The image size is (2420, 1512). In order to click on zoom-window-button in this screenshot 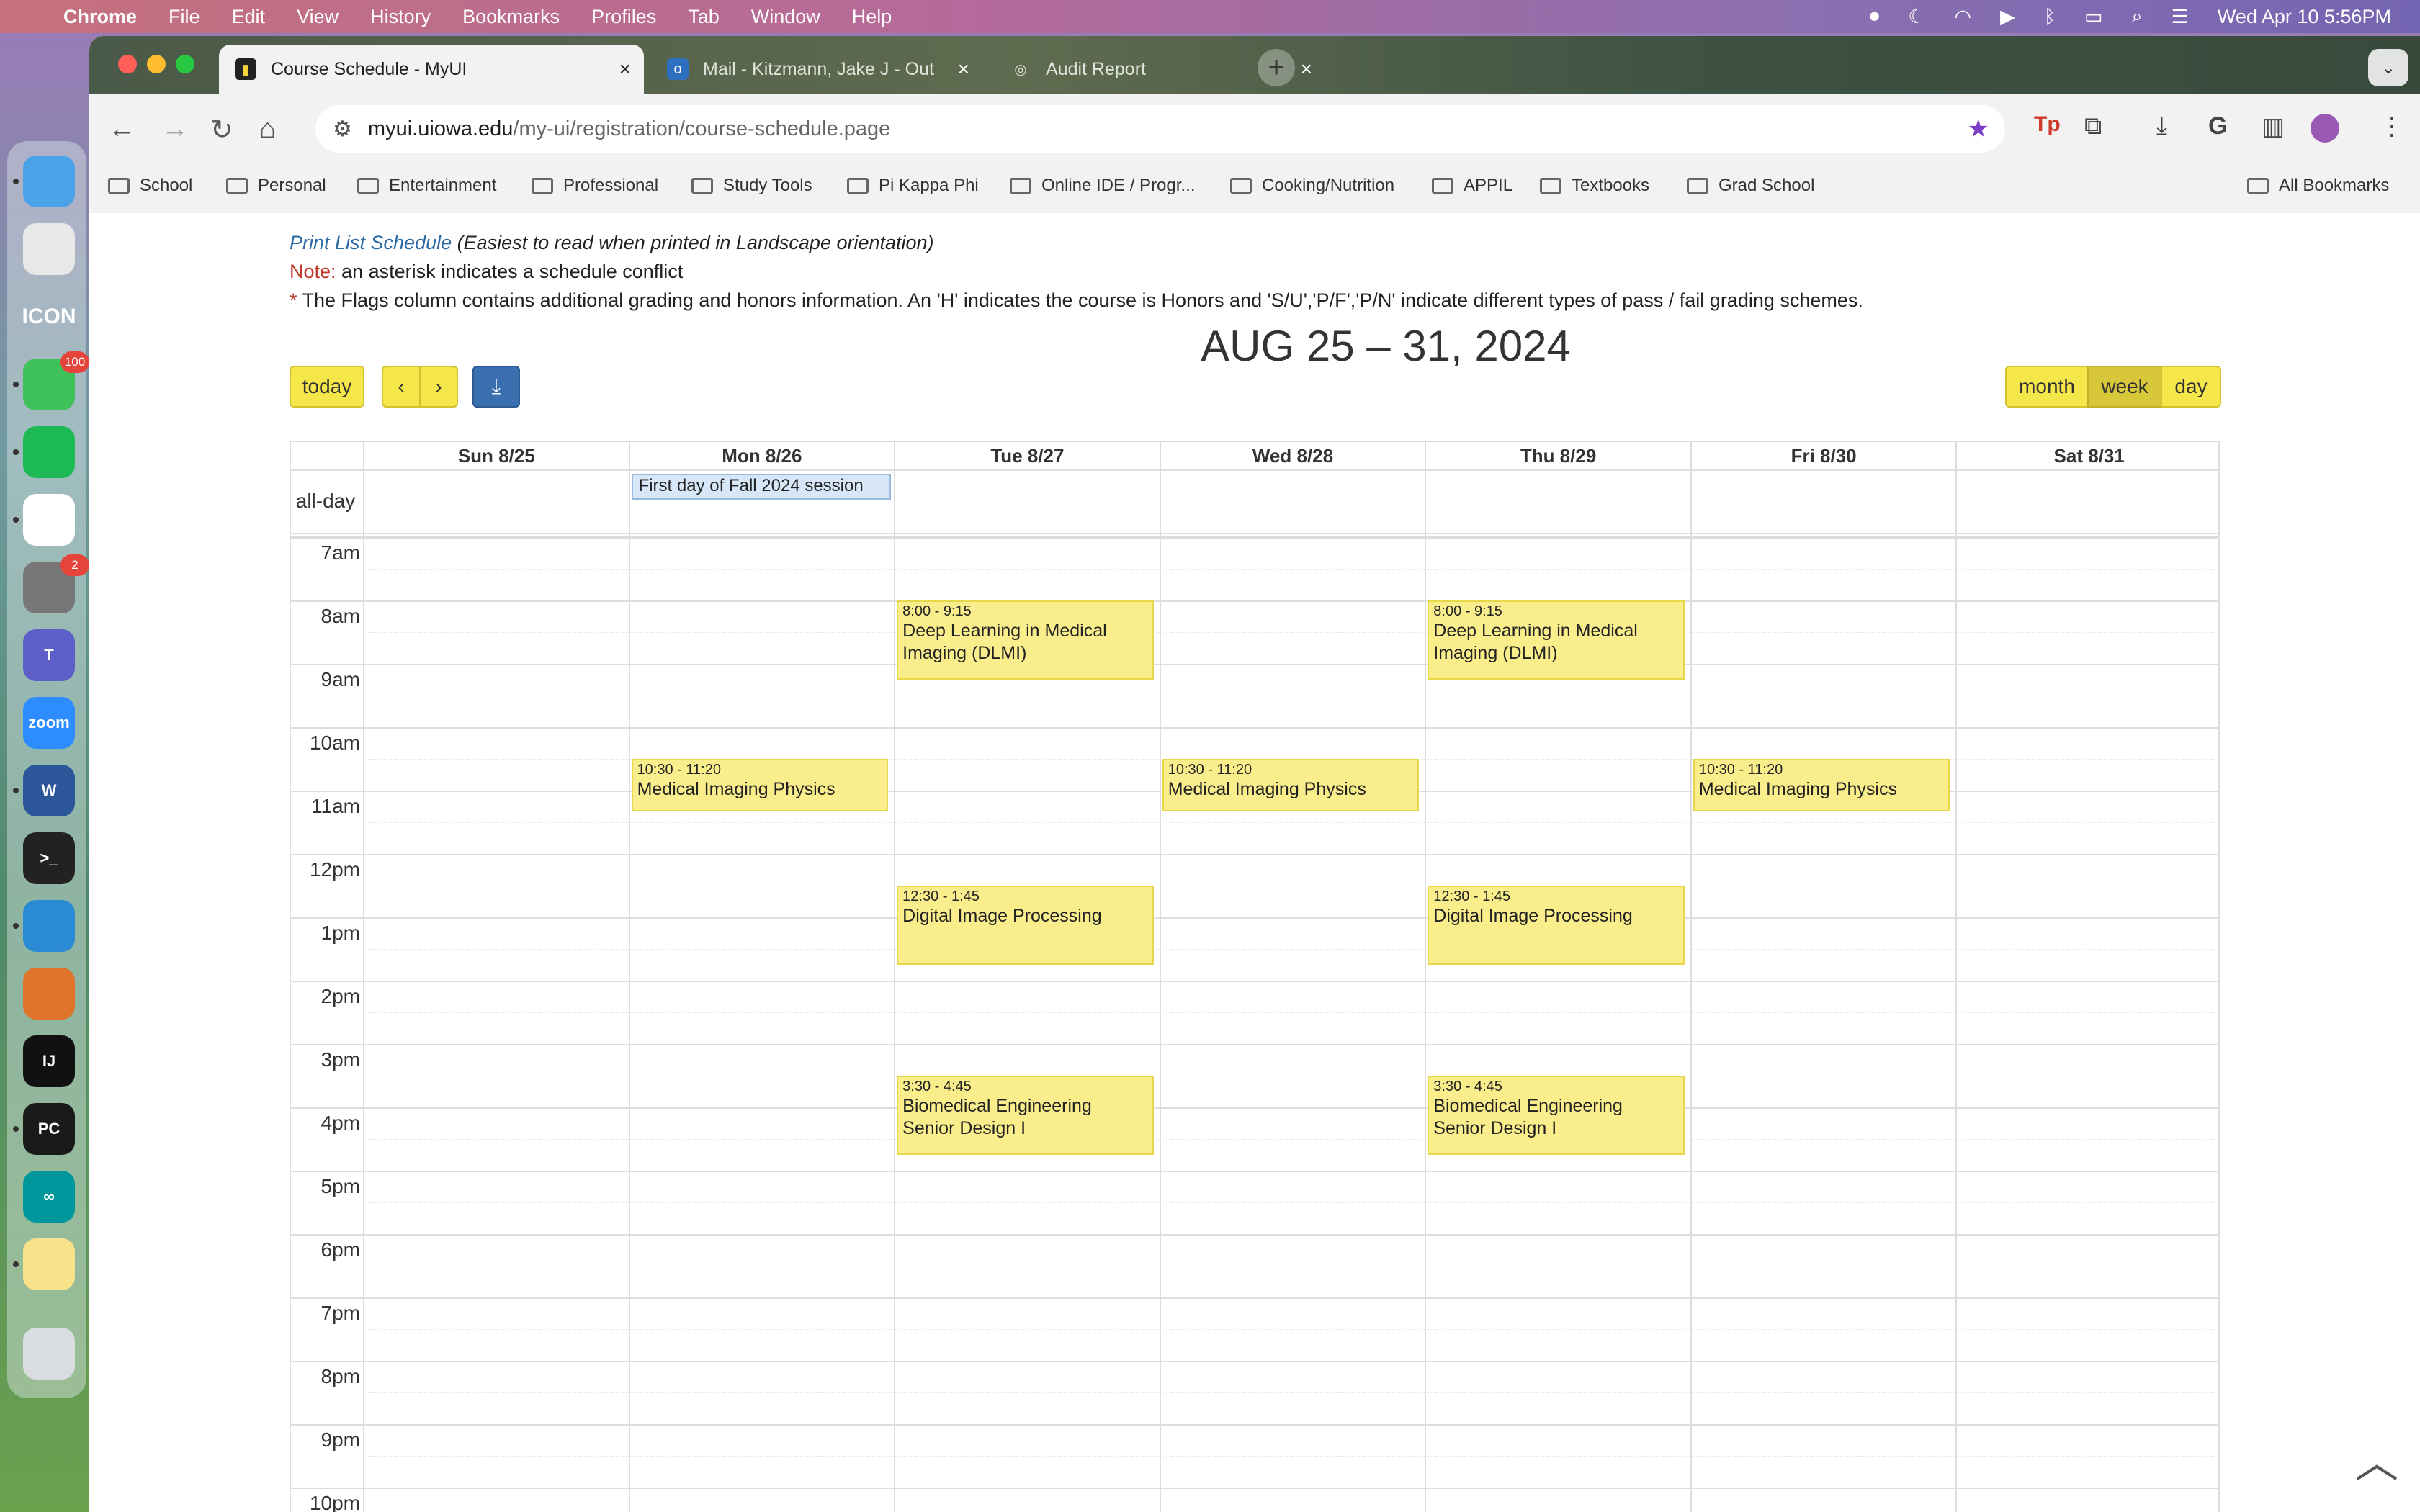, I will do `click(185, 64)`.